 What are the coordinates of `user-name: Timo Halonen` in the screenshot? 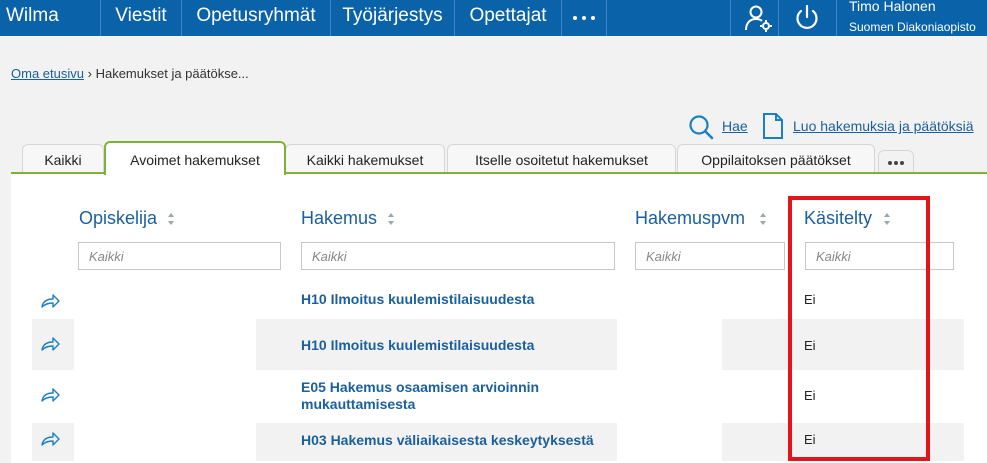 It's located at (892, 7).